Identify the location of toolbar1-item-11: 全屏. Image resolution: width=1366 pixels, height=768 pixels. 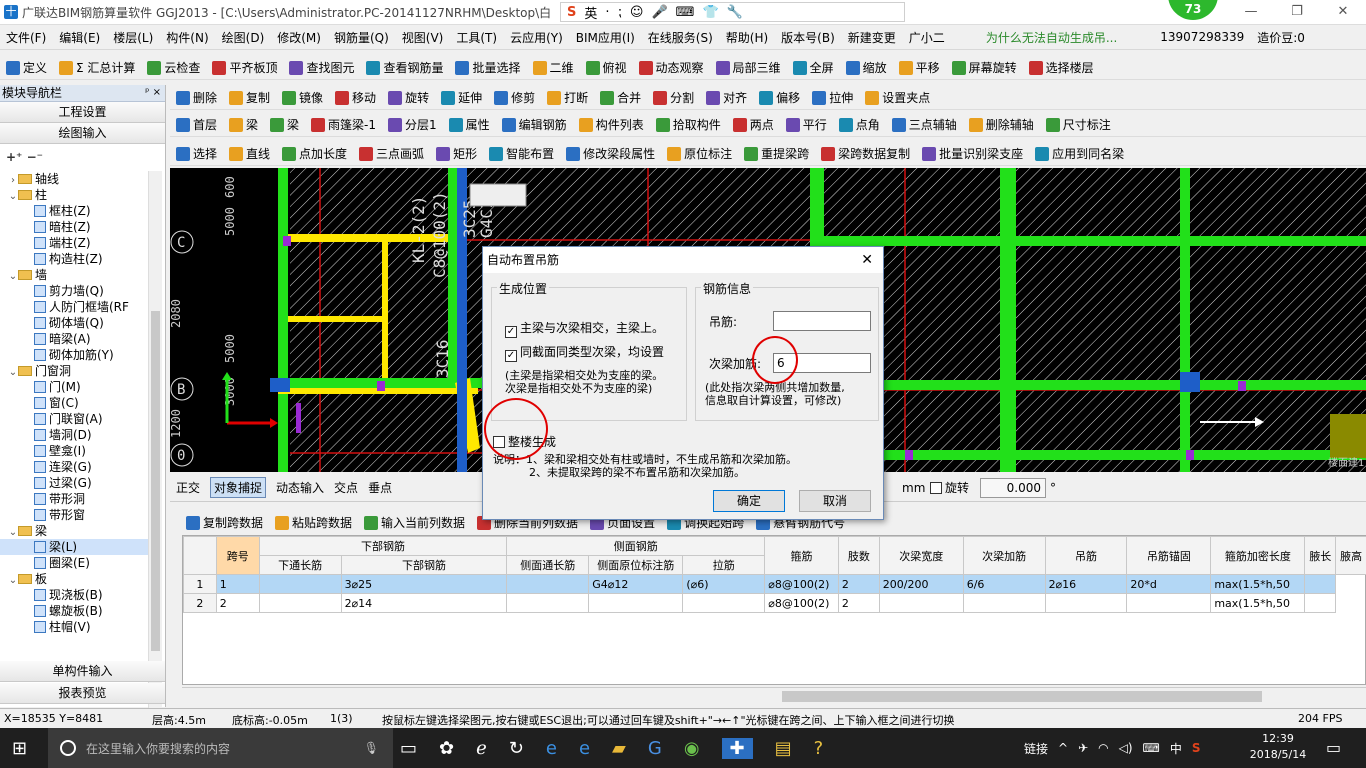
(813, 67).